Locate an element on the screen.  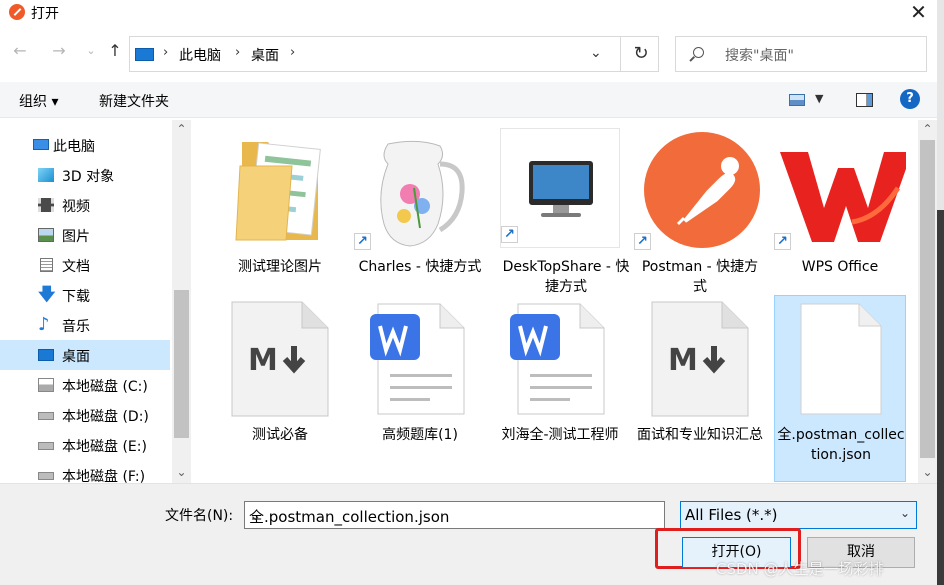
file-item-json-selected: 全.postman_collection.json is located at coordinates (840, 388).